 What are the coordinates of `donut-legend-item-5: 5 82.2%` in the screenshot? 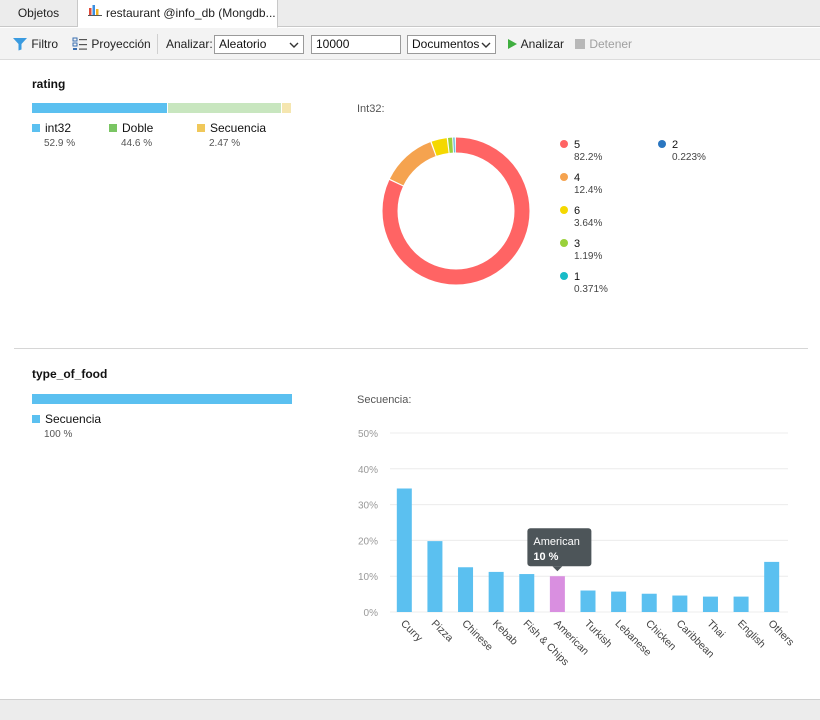 It's located at (581, 151).